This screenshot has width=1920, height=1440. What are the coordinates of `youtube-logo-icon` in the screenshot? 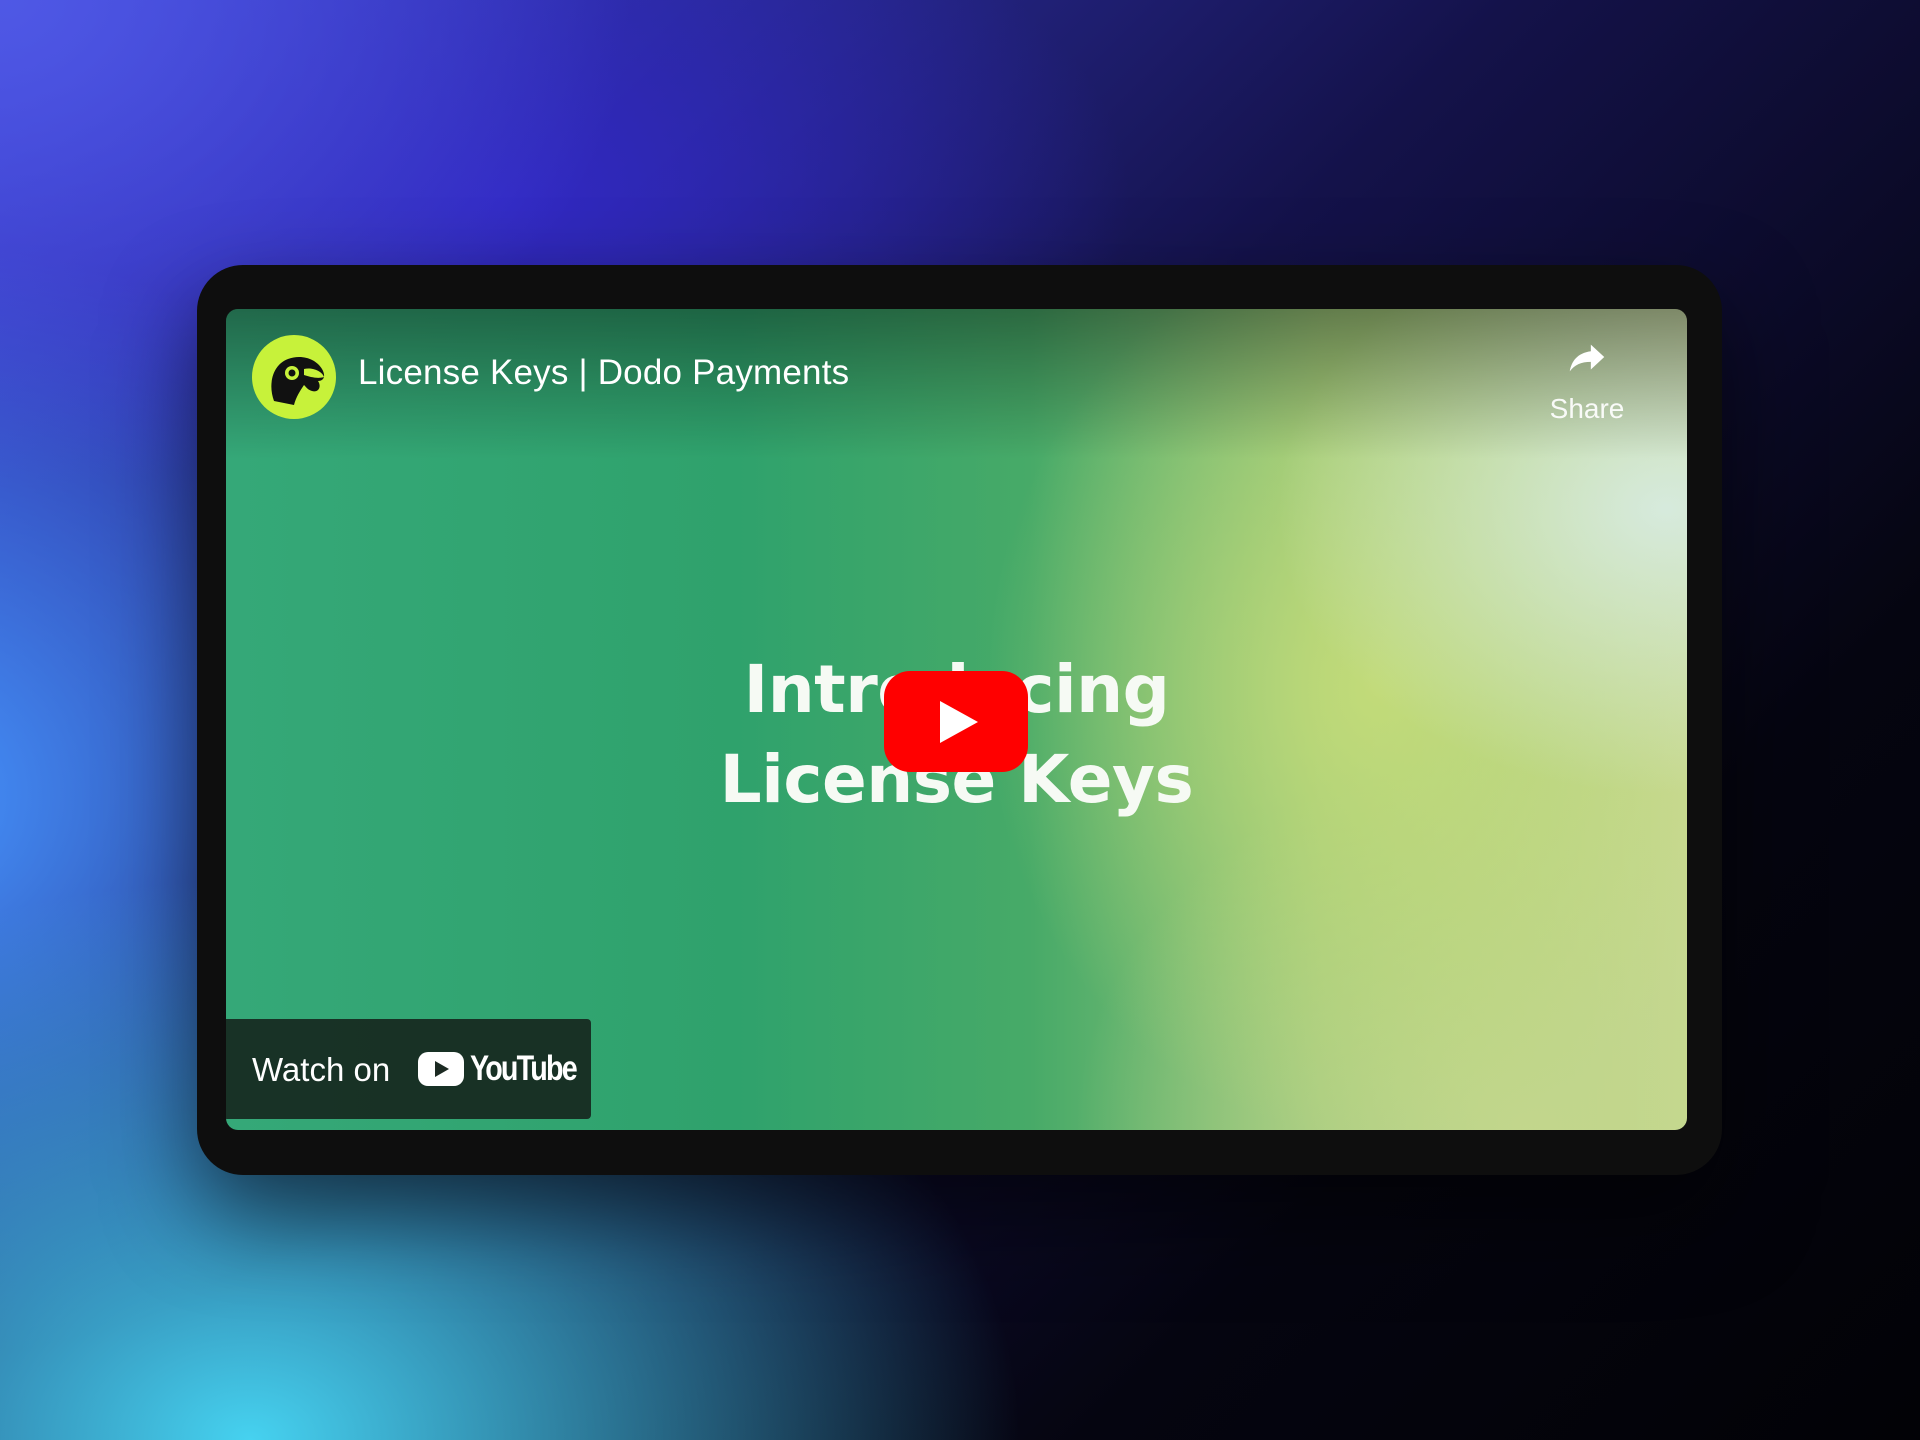 It's located at (441, 1069).